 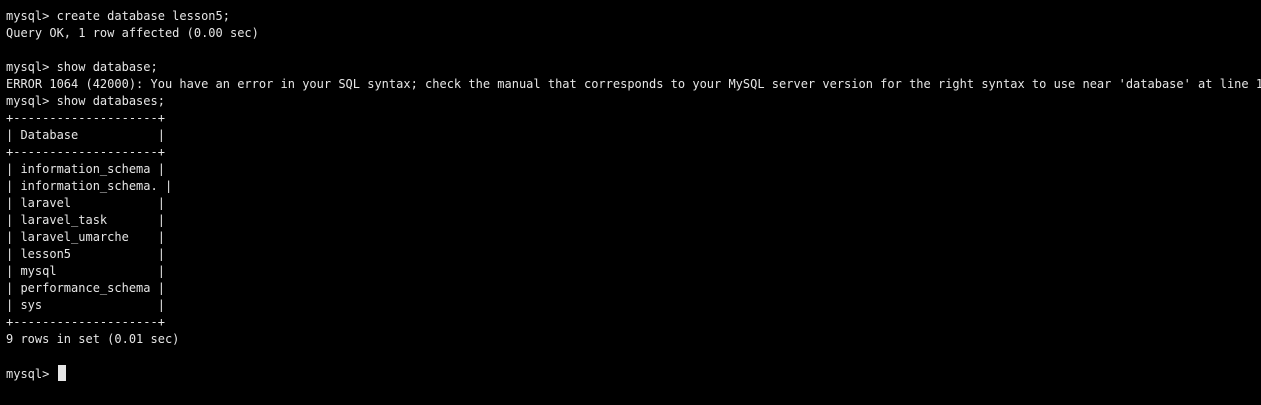 I want to click on table-row: | information_schema |, so click(x=85, y=169).